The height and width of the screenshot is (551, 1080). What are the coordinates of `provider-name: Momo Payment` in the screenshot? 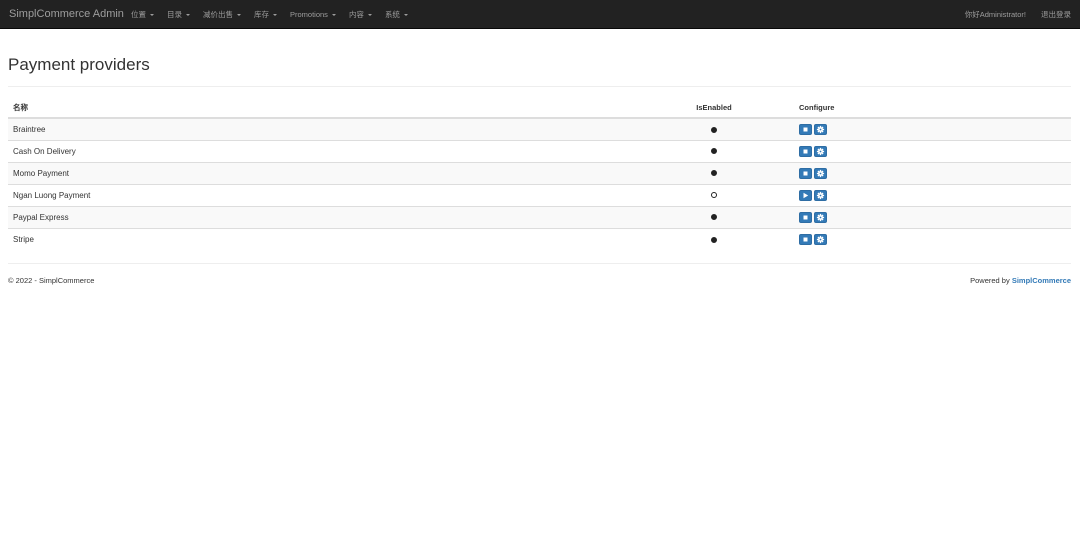 It's located at (321, 172).